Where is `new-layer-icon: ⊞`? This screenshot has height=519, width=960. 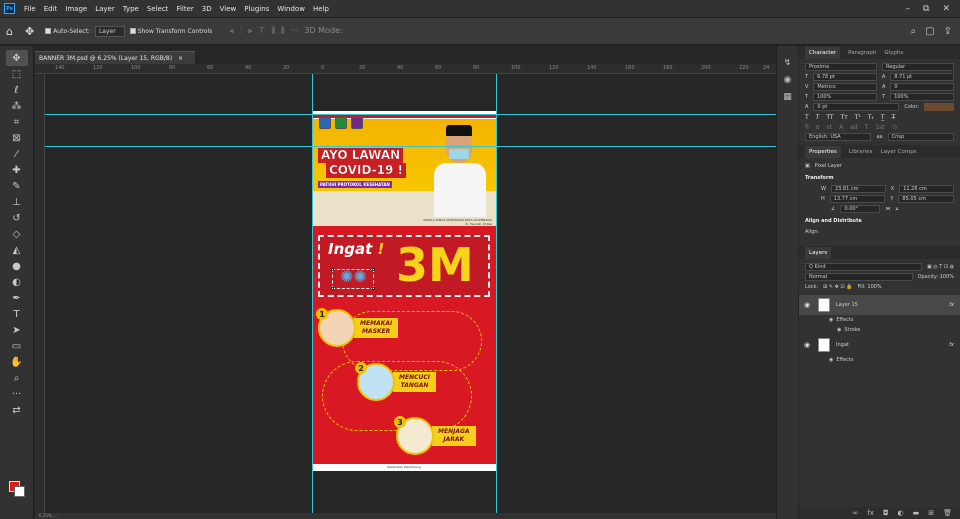
new-layer-icon: ⊞ is located at coordinates (931, 513).